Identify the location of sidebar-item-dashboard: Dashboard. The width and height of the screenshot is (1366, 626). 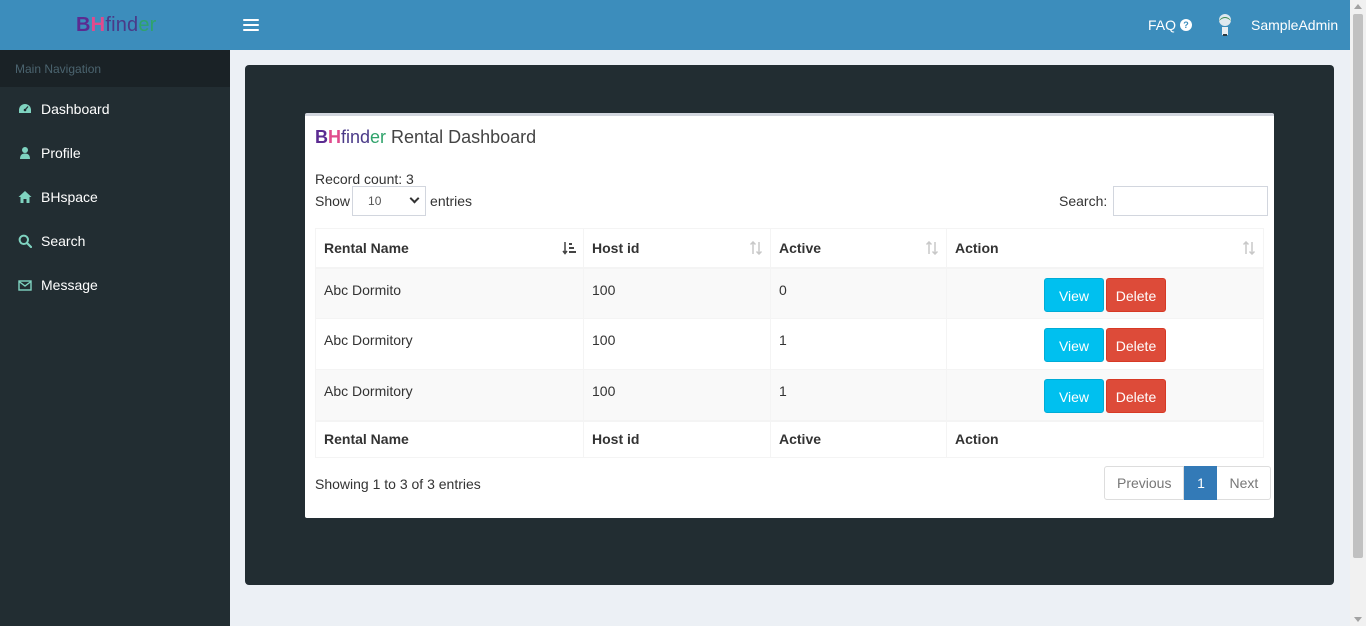
(115, 109).